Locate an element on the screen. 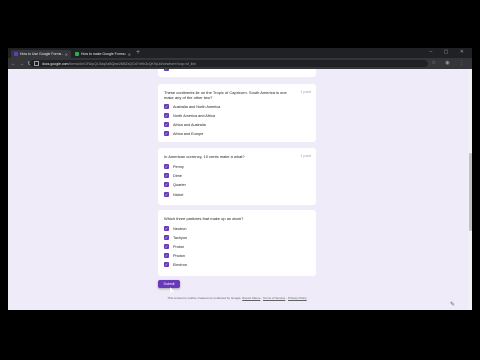 The height and width of the screenshot is (360, 480). explore-icon: ✎ is located at coordinates (454, 305).